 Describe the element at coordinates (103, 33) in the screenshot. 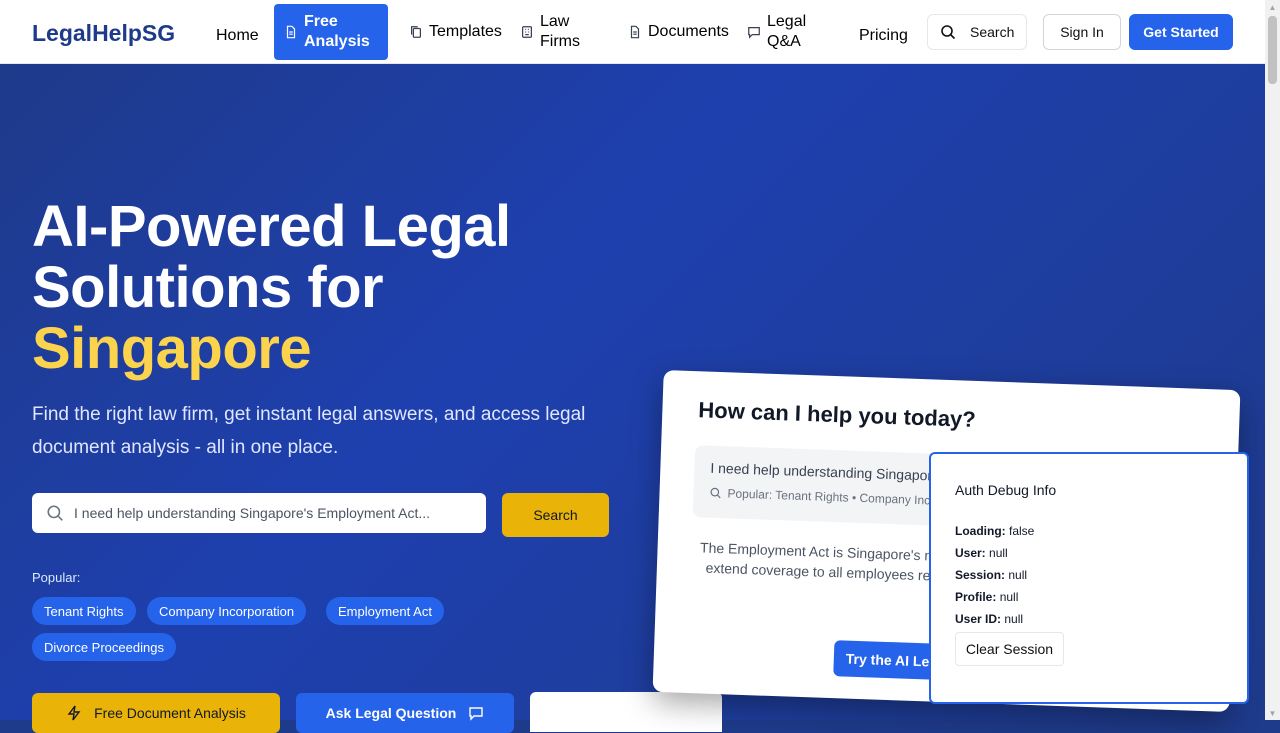

I see `brand-logo: LegalHelpSG` at that location.